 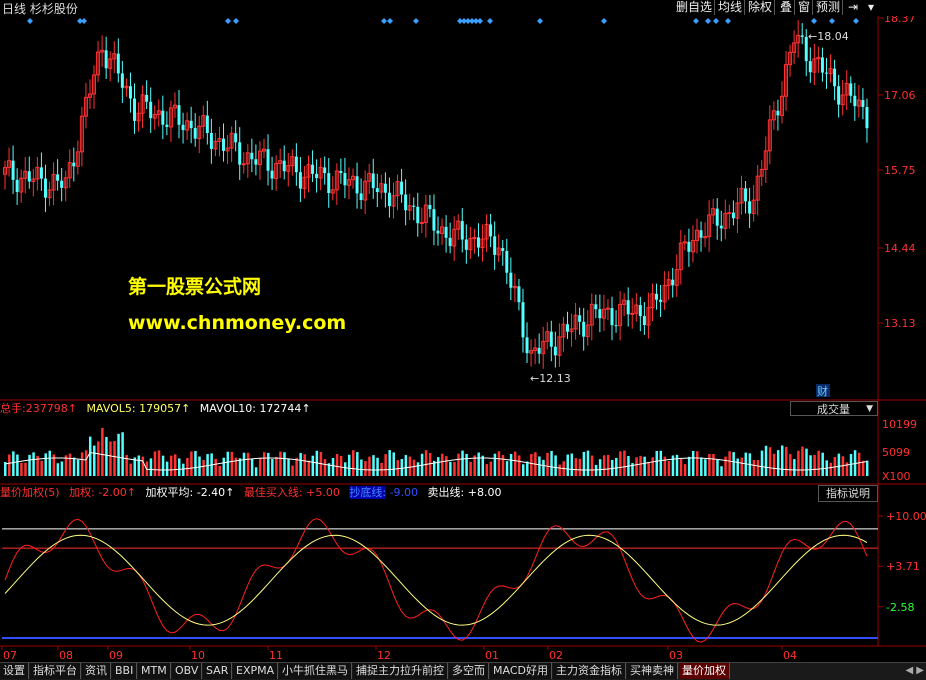 I want to click on chart-title: 日线 杉杉股份, so click(x=40, y=8).